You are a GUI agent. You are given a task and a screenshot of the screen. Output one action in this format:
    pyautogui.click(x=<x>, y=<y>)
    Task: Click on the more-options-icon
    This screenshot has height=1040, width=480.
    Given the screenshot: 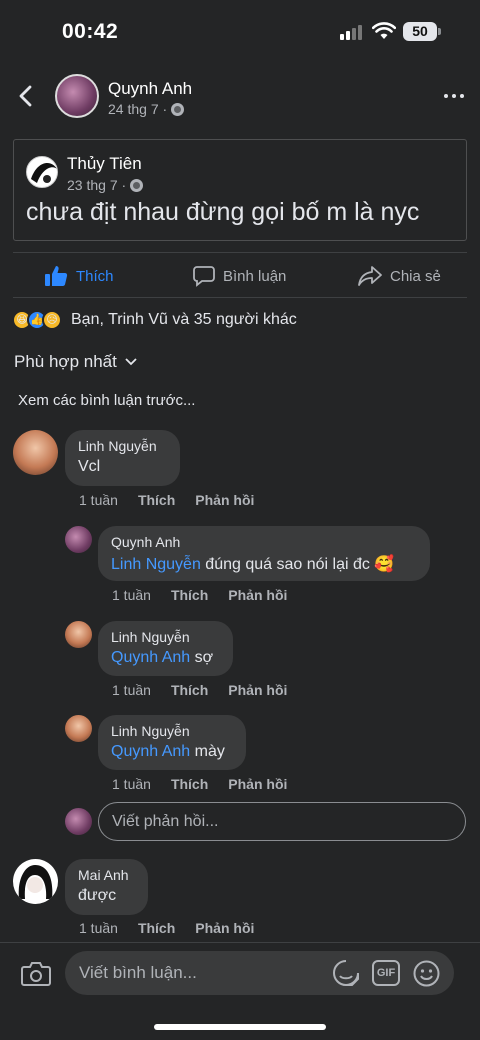 What is the action you would take?
    pyautogui.click(x=454, y=96)
    